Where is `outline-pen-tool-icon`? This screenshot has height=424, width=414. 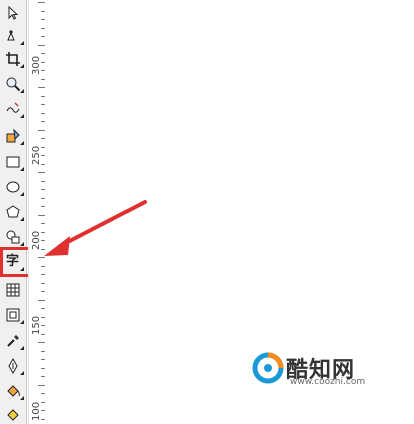 outline-pen-tool-icon is located at coordinates (12, 365).